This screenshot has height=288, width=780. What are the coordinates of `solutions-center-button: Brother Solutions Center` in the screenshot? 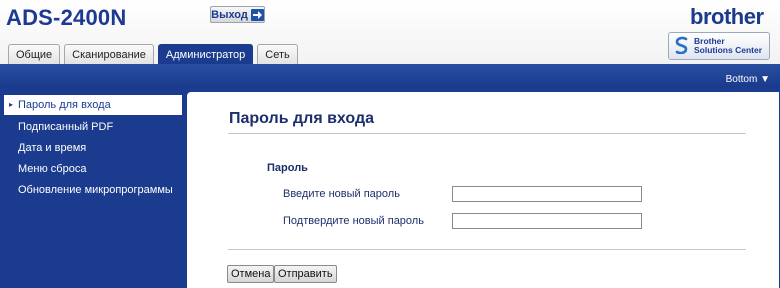 It's located at (719, 46).